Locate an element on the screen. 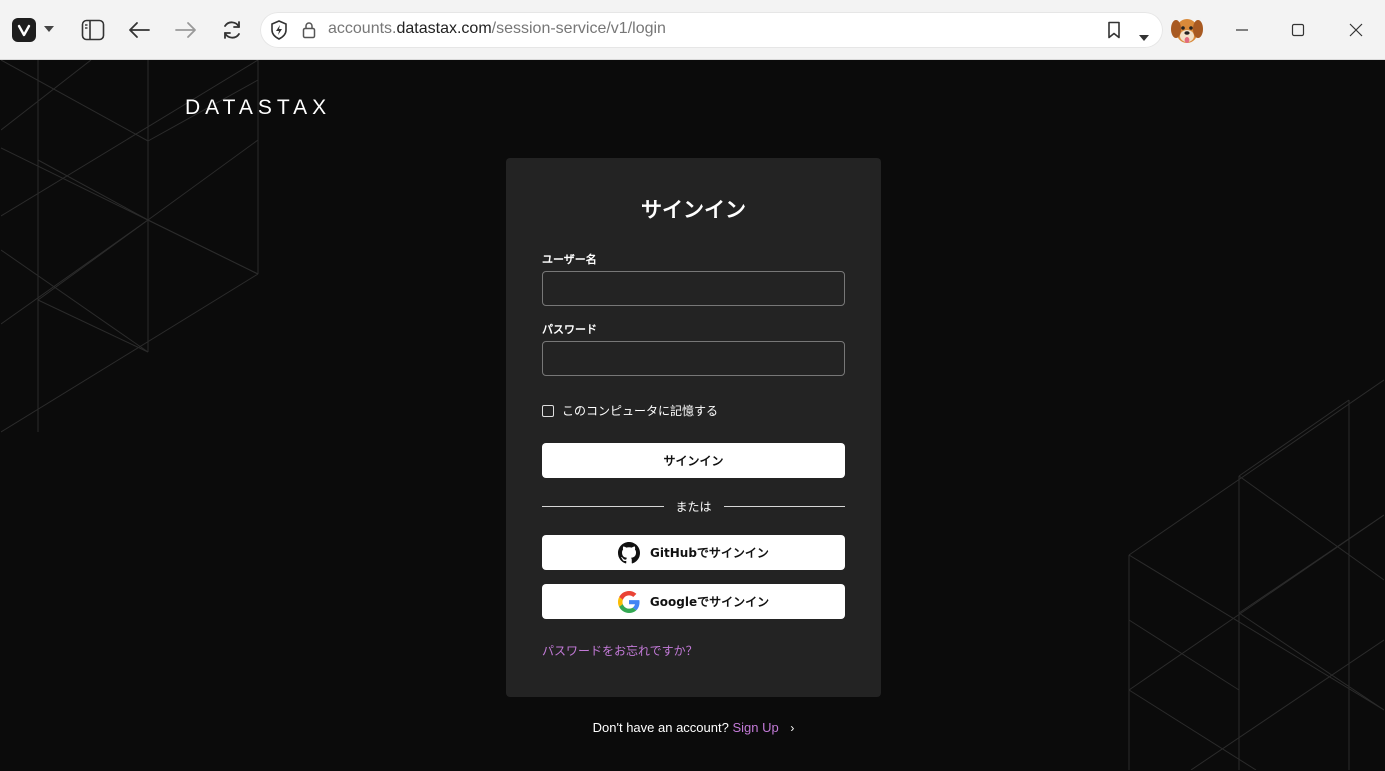 The height and width of the screenshot is (771, 1385). username-label: ユーザー名 is located at coordinates (569, 259).